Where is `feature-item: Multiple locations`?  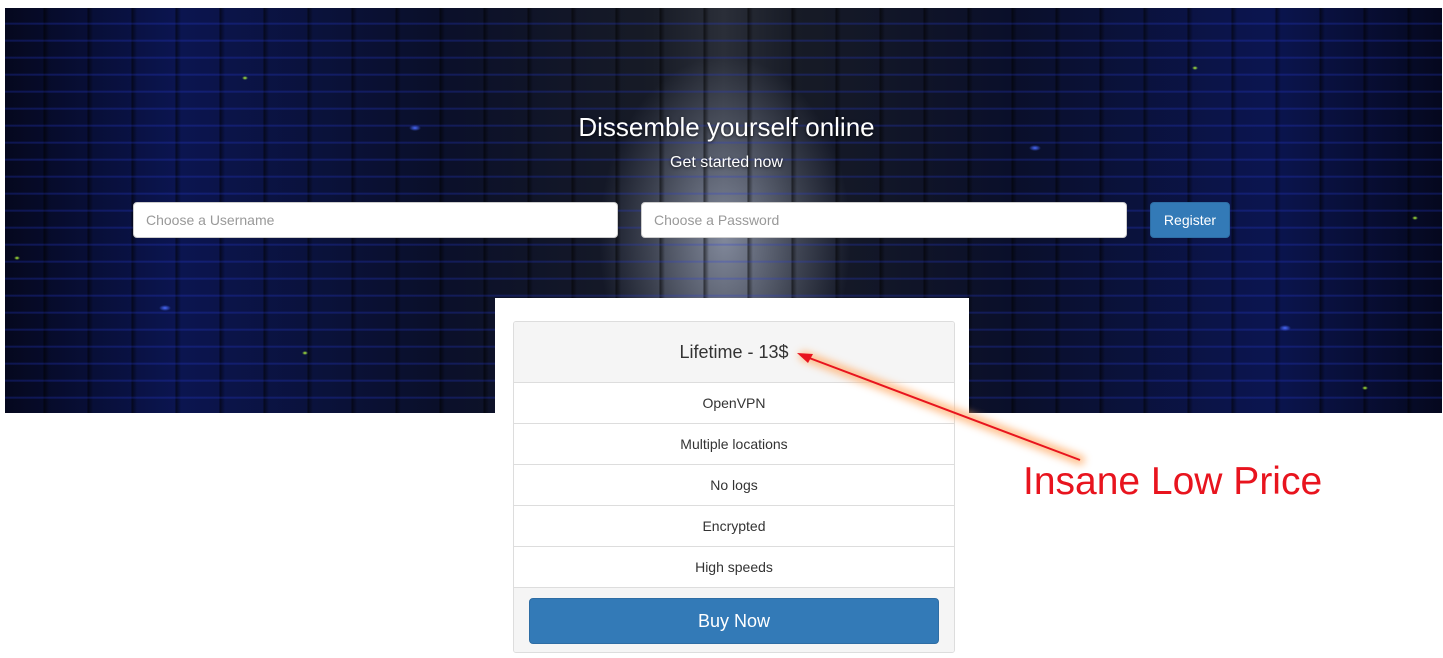
feature-item: Multiple locations is located at coordinates (734, 444).